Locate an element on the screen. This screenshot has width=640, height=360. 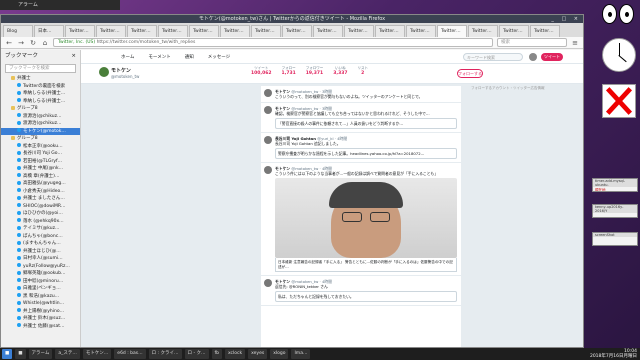
system-clock: 10:04 2018年7月16日月曜日 is located at coordinates (615, 354).